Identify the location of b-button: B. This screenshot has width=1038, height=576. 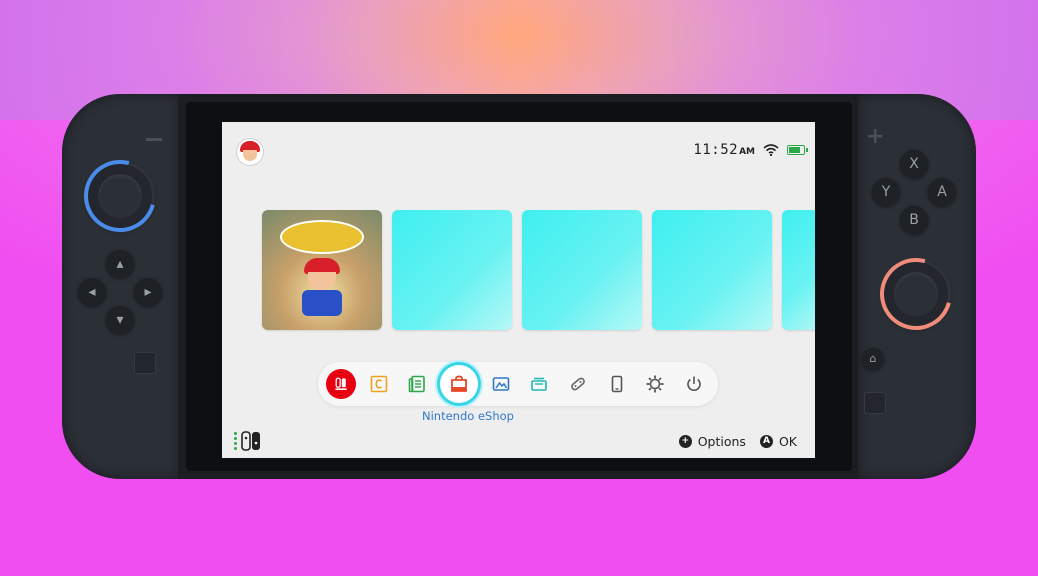
(914, 220).